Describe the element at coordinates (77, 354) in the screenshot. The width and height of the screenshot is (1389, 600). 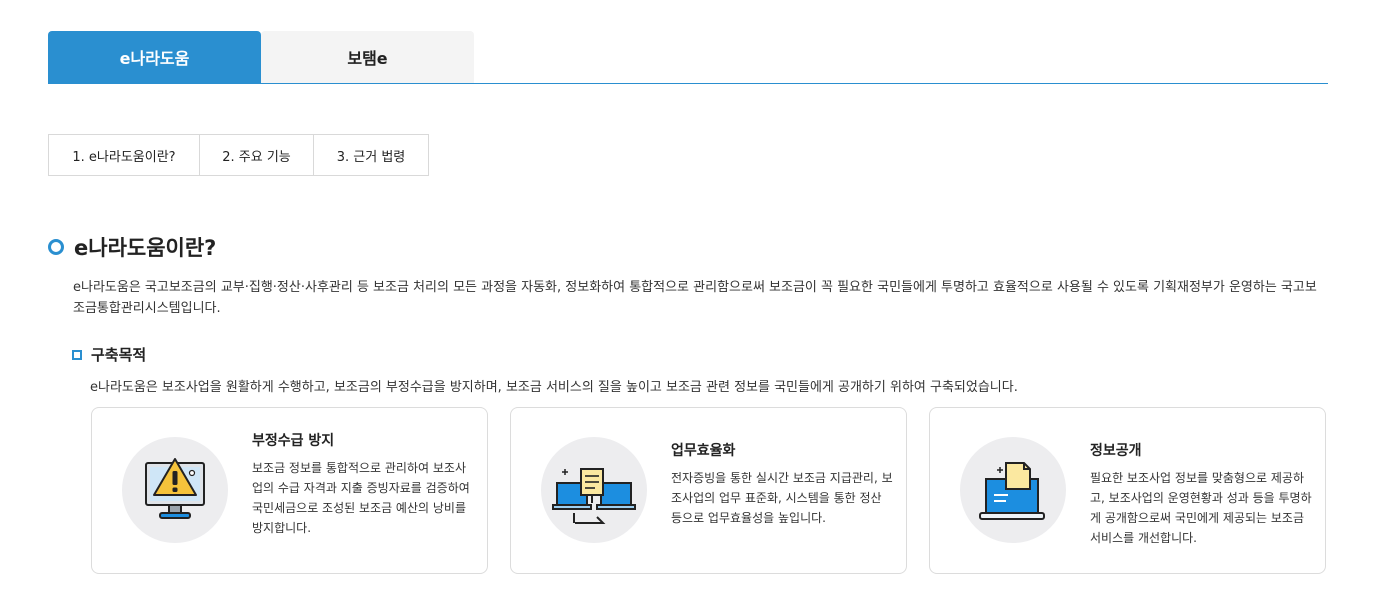
I see `square-bullet-icon` at that location.